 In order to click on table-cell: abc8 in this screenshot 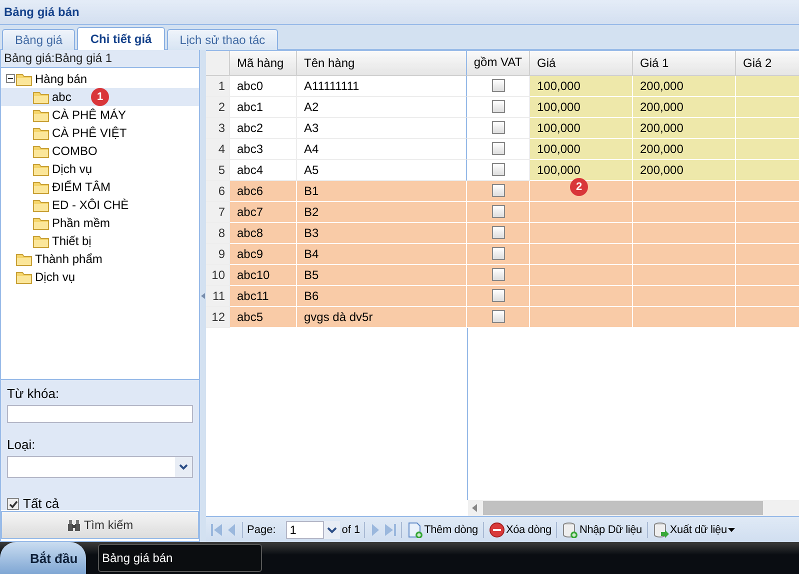, I will do `click(263, 233)`.